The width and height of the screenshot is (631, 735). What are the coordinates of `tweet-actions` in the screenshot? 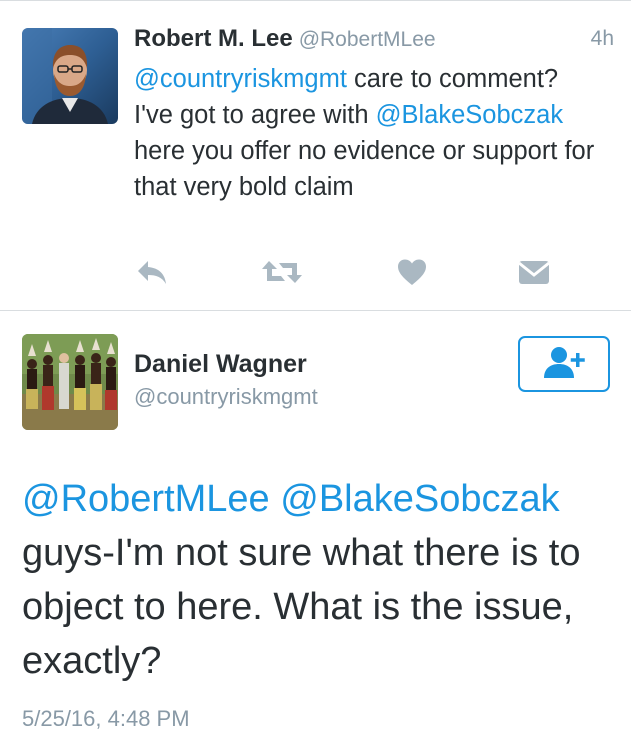 It's located at (344, 274).